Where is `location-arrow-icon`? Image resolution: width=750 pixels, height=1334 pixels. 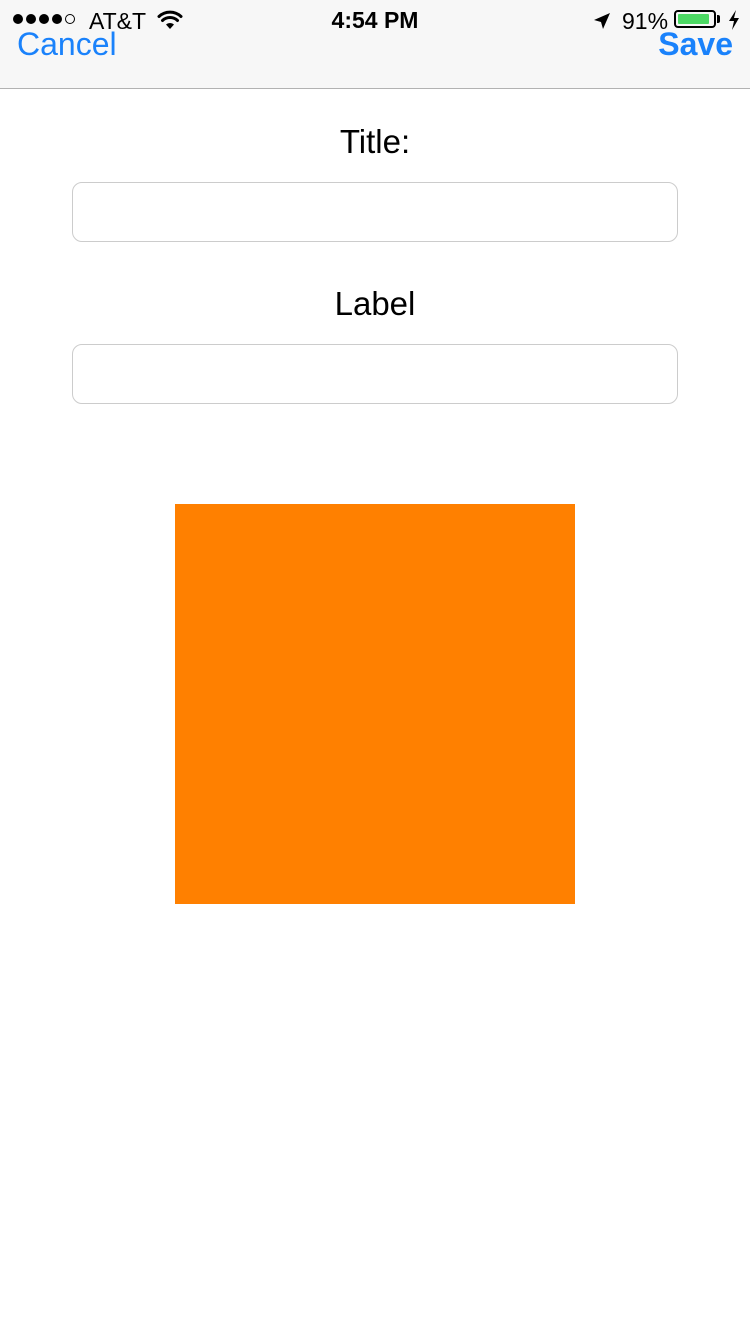
location-arrow-icon is located at coordinates (602, 21).